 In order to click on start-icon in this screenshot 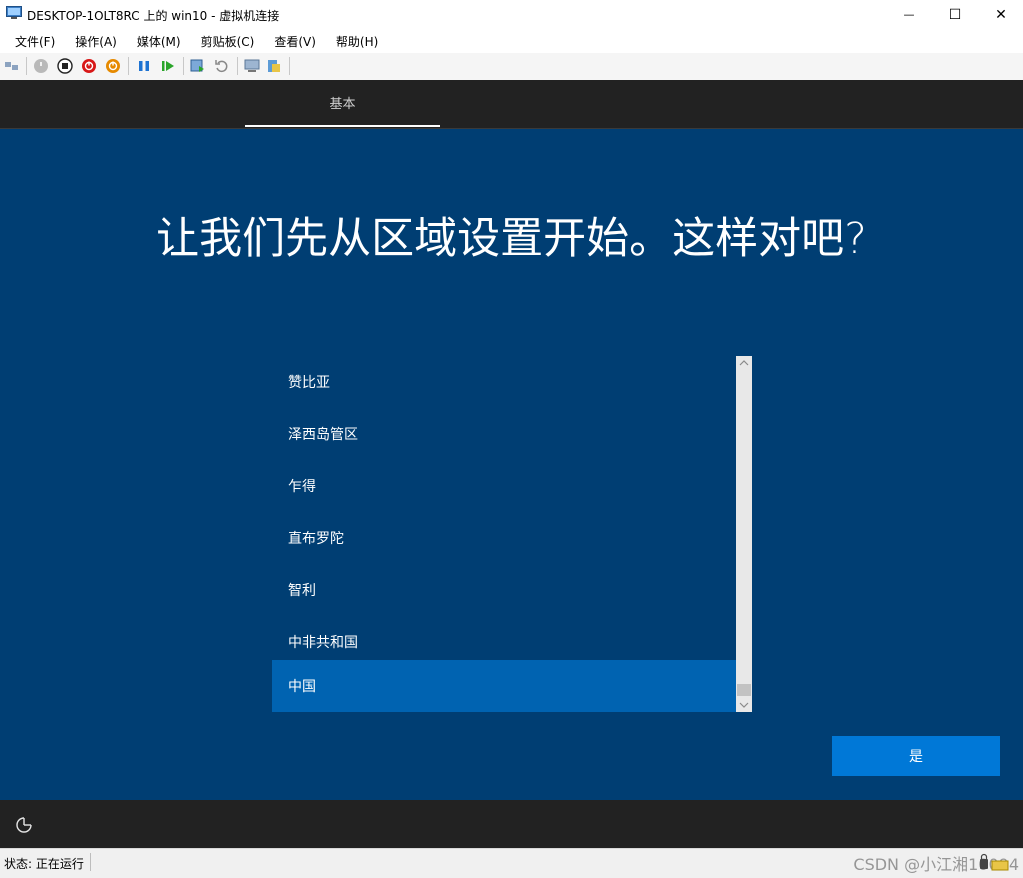, I will do `click(41, 66)`.